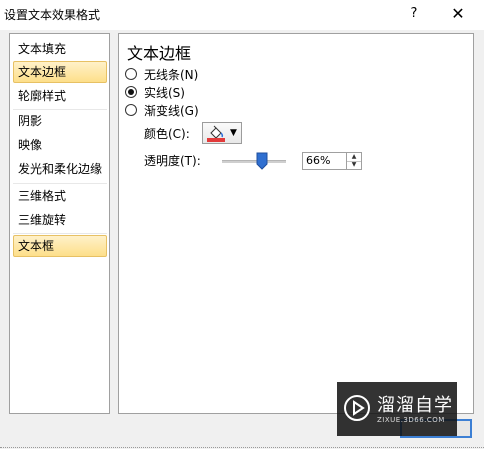  I want to click on radio-button-checked, so click(131, 92).